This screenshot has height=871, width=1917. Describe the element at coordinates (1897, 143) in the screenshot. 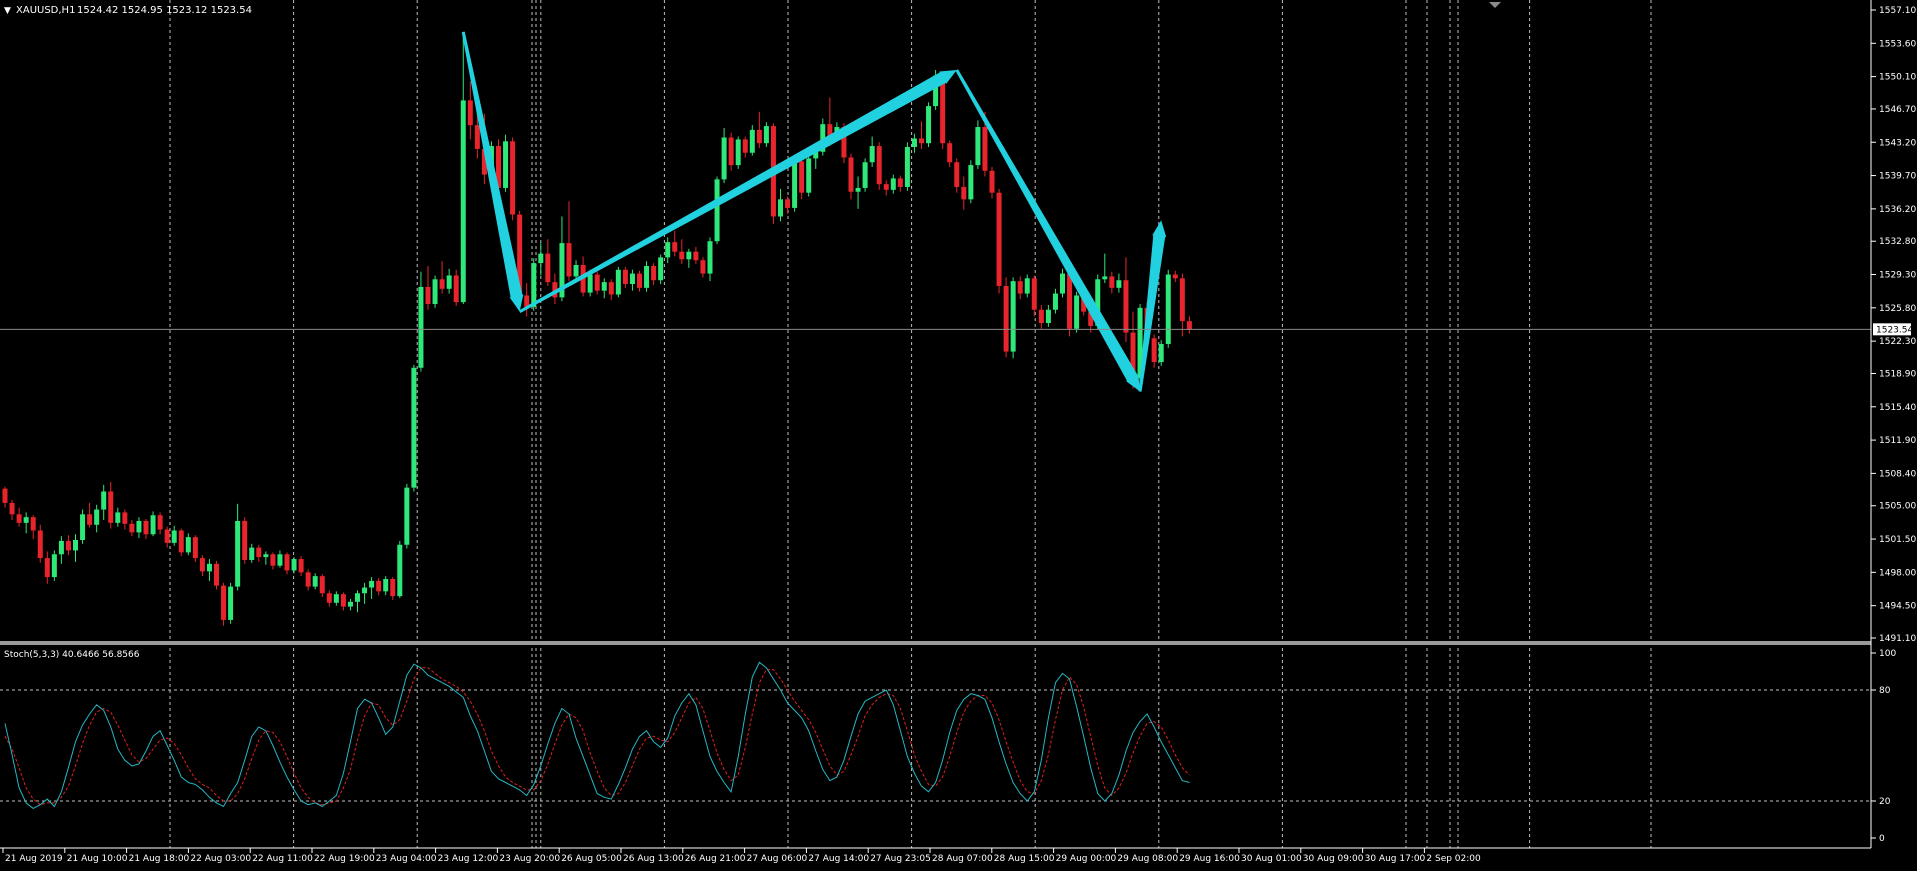

I see `price-tick-label: 1543.20` at that location.